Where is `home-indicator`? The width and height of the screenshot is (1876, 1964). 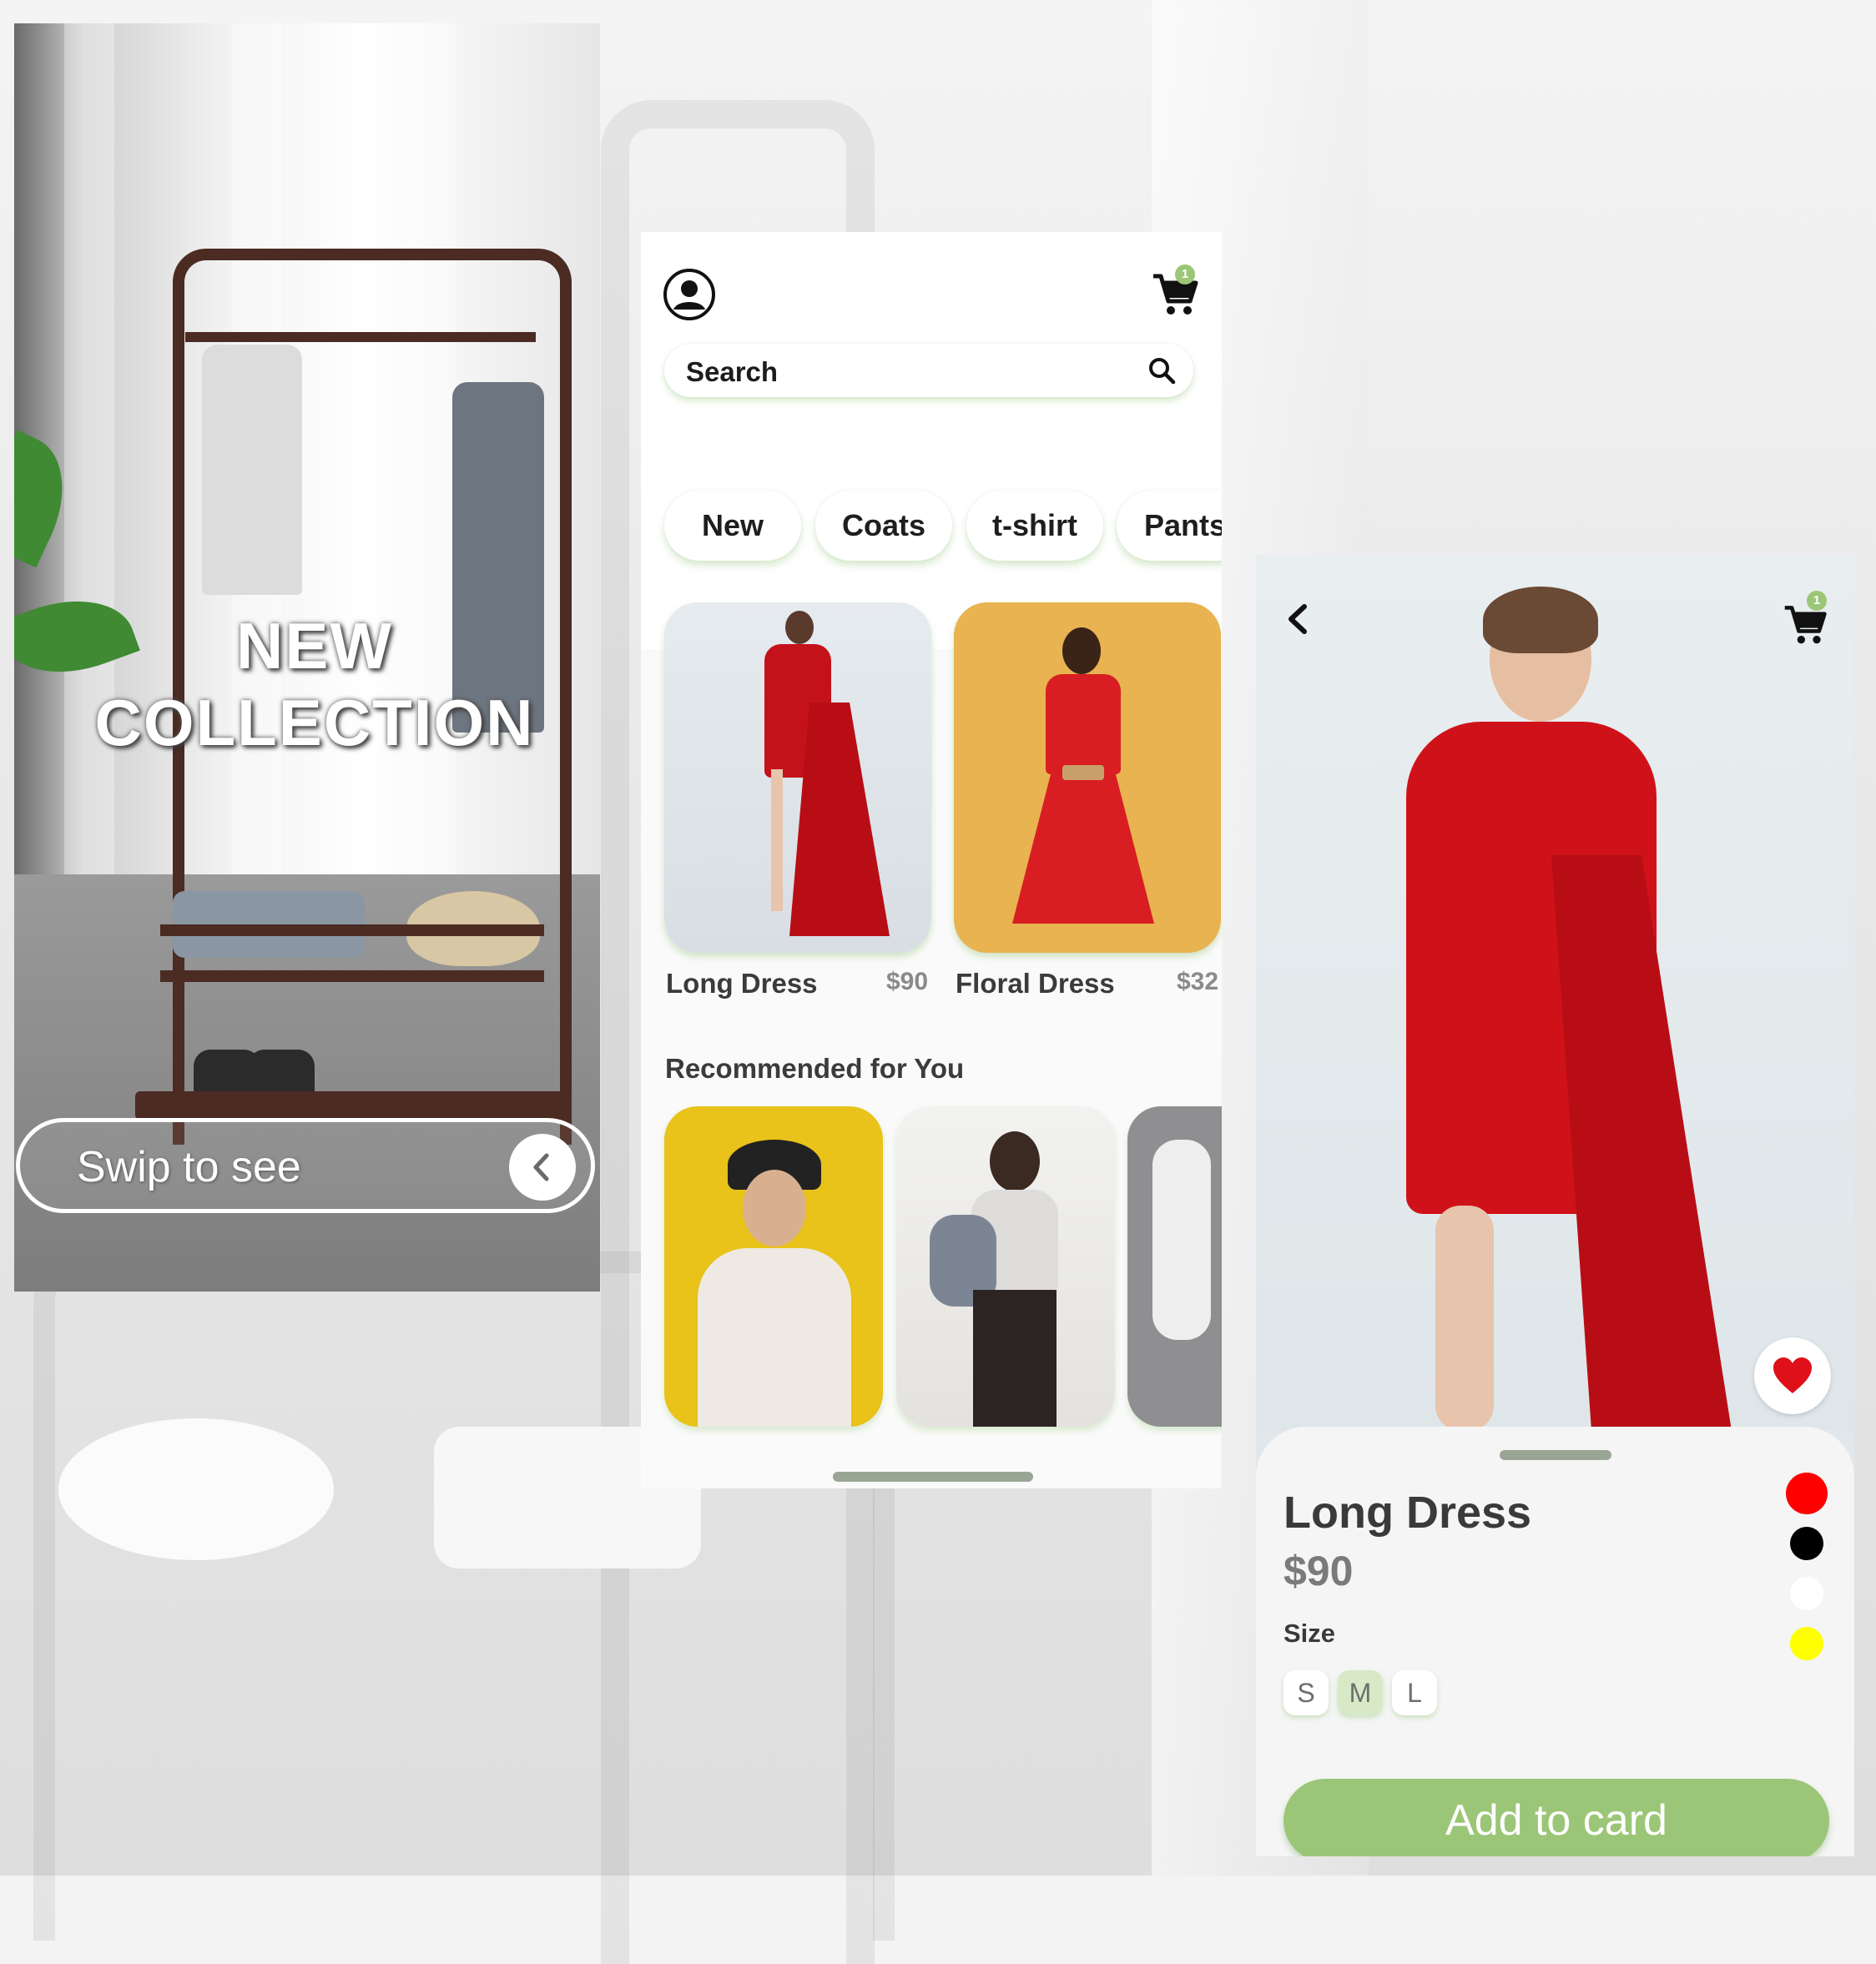 home-indicator is located at coordinates (933, 1477).